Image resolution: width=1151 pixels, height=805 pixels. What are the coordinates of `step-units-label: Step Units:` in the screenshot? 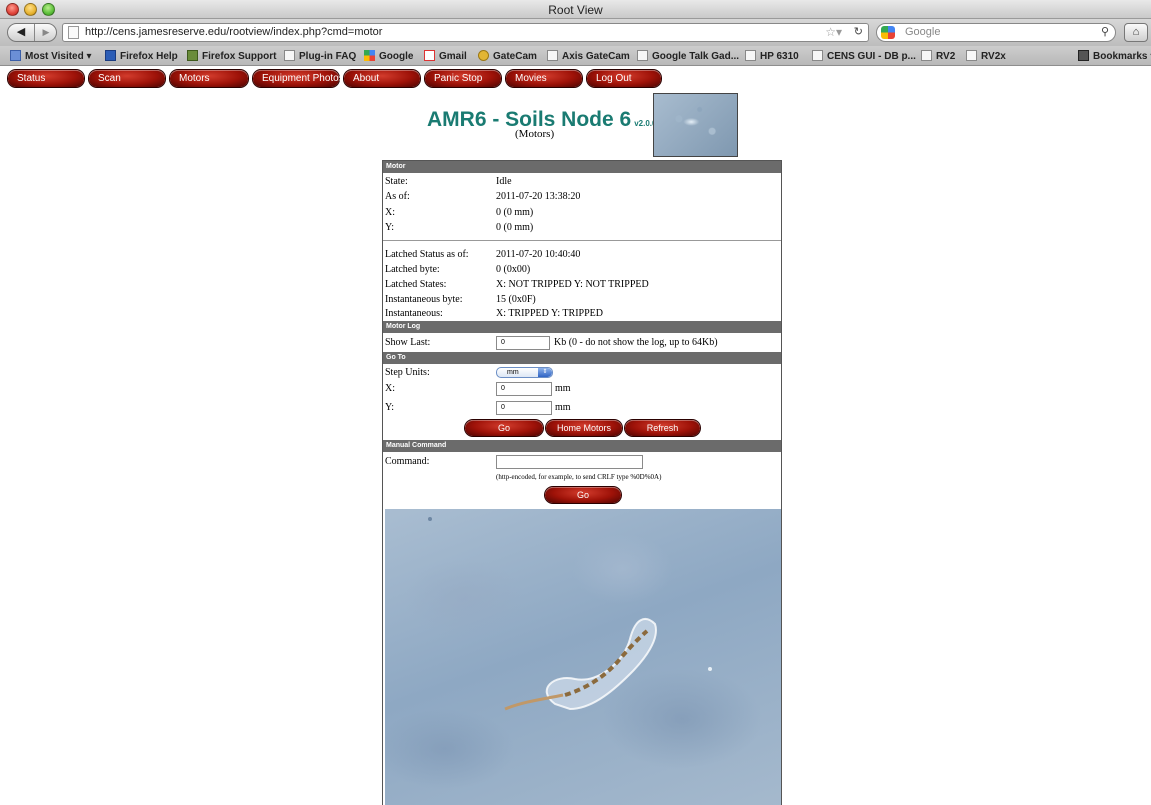 It's located at (407, 372).